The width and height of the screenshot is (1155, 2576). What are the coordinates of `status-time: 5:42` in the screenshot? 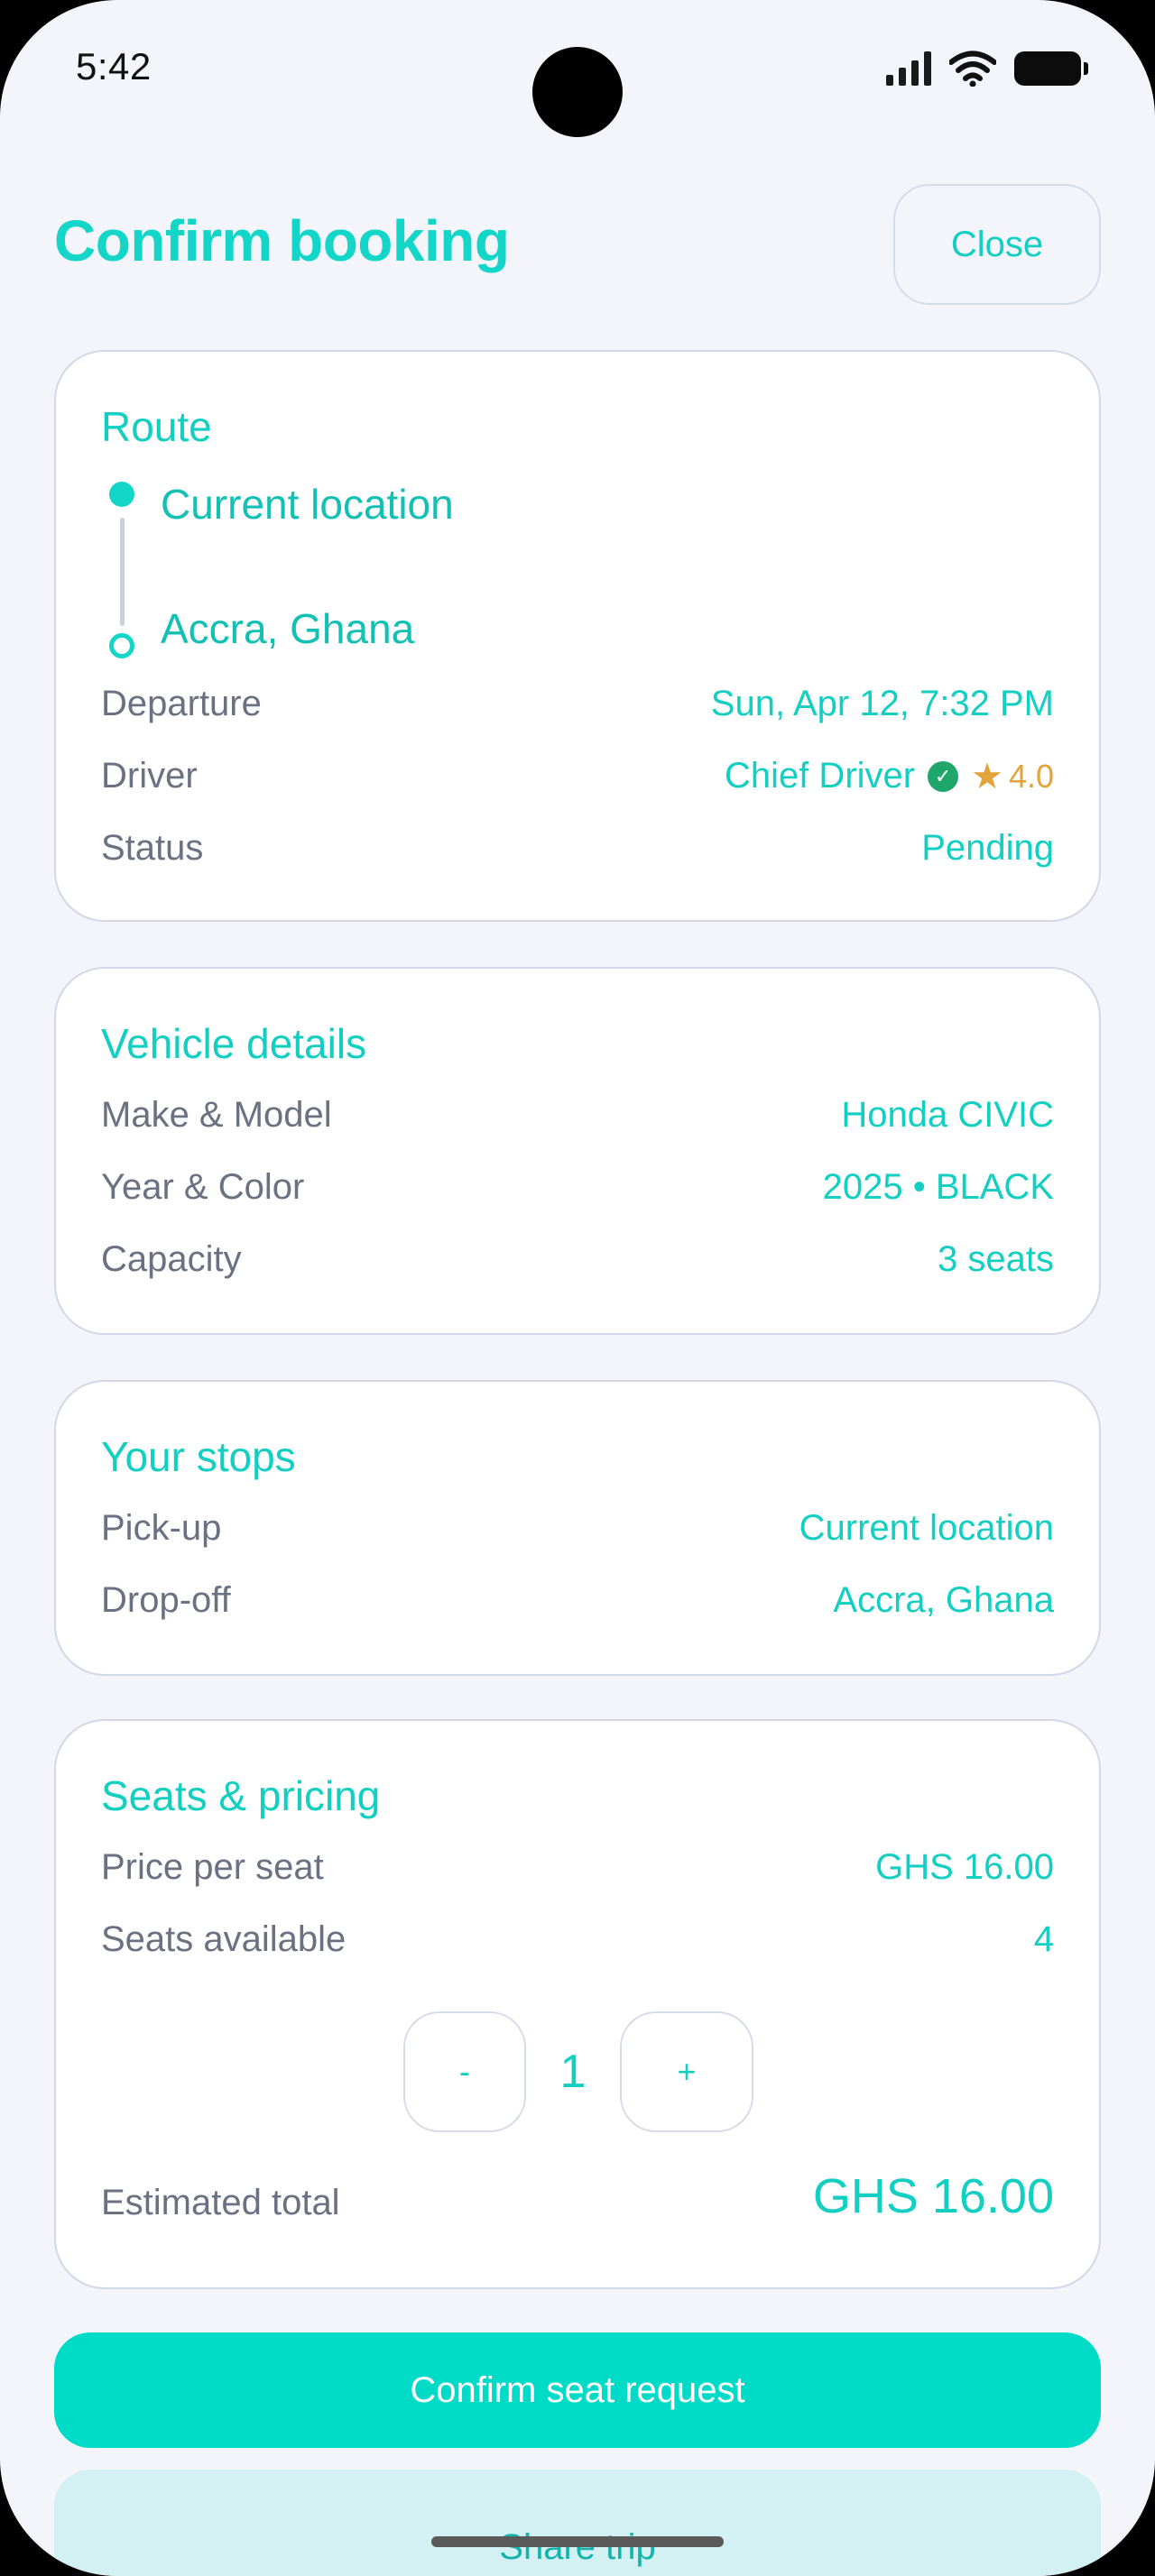 It's located at (114, 66).